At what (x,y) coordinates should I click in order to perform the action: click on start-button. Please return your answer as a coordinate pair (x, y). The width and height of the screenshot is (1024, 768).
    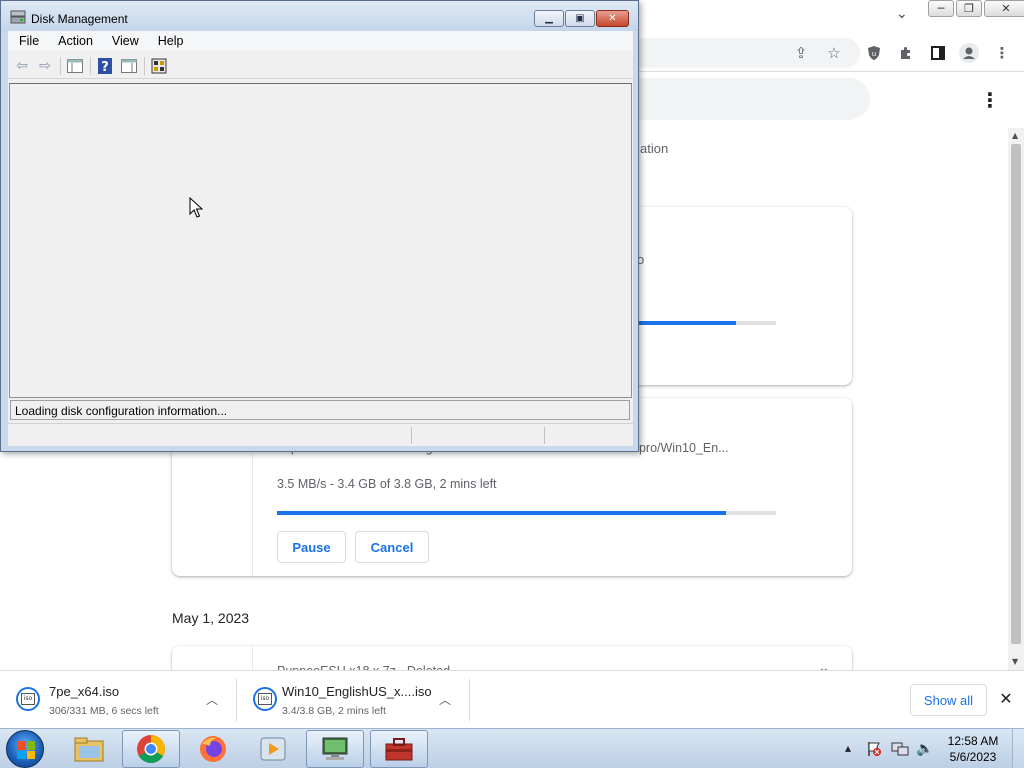
    Looking at the image, I should click on (25, 749).